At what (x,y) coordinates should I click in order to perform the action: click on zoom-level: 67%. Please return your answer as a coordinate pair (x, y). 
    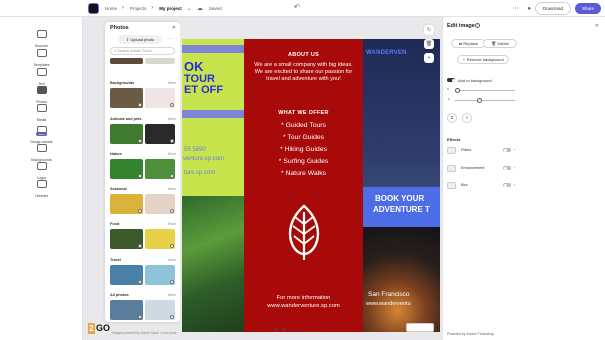
    Looking at the image, I should click on (294, 329).